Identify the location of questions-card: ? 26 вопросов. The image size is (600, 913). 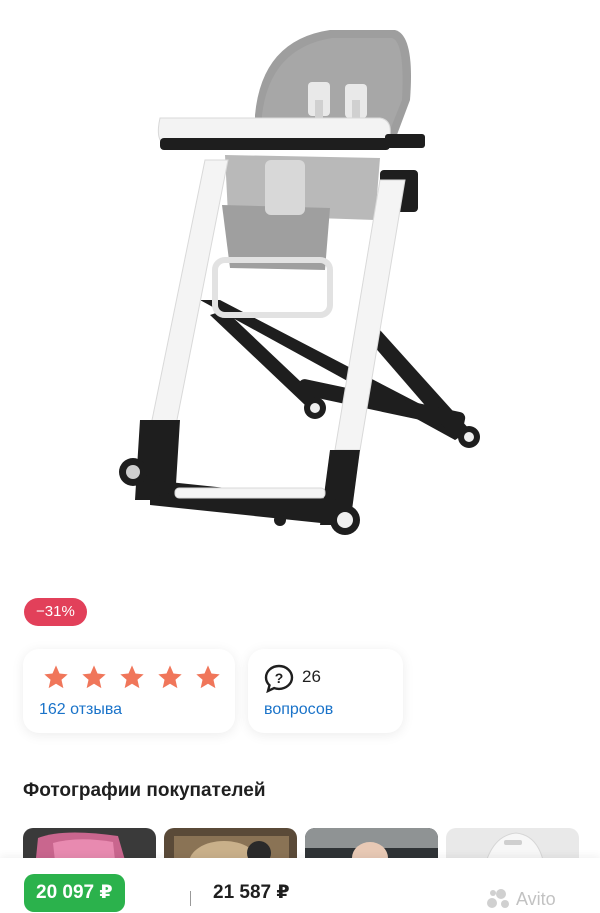
(325, 691).